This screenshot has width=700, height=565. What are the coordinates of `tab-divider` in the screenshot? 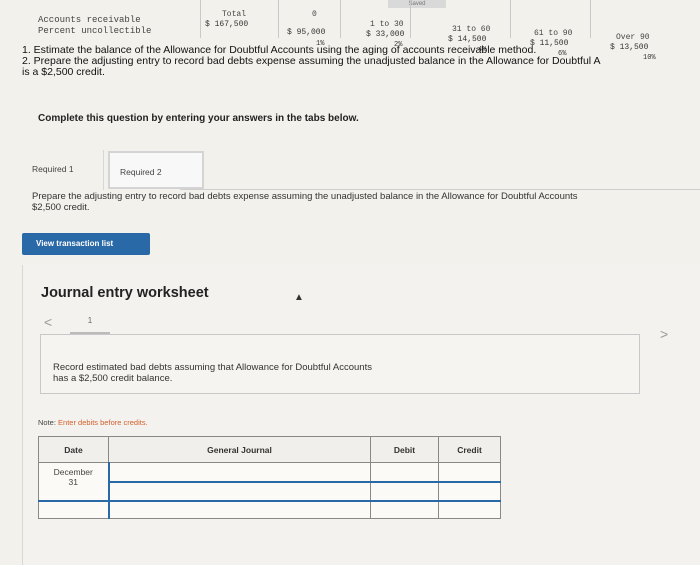 It's located at (440, 189).